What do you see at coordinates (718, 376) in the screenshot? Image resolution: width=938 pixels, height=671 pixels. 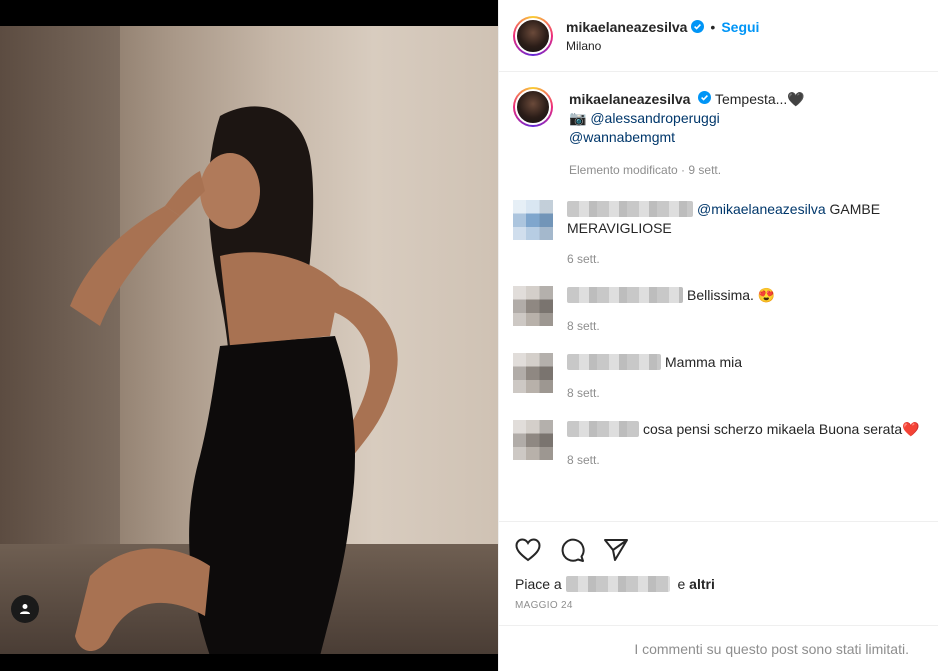 I see `comment-item: Mamma mia 8 sett.` at bounding box center [718, 376].